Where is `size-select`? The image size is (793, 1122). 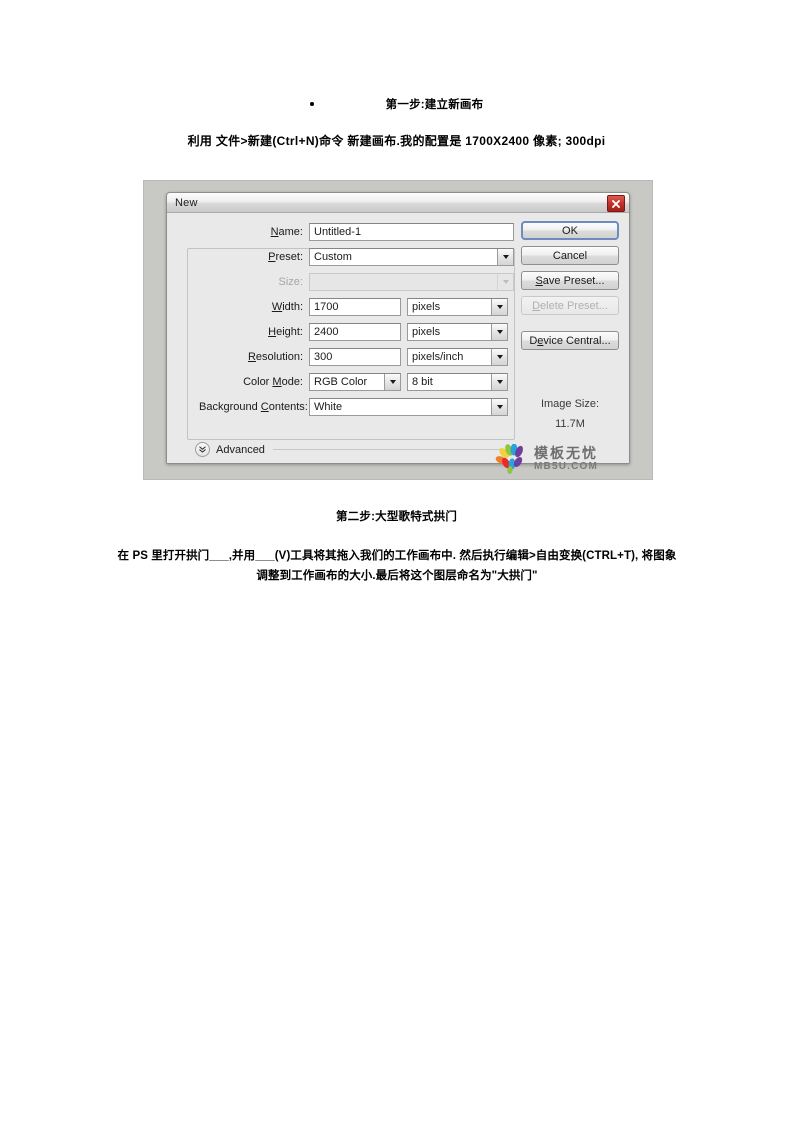 size-select is located at coordinates (411, 282).